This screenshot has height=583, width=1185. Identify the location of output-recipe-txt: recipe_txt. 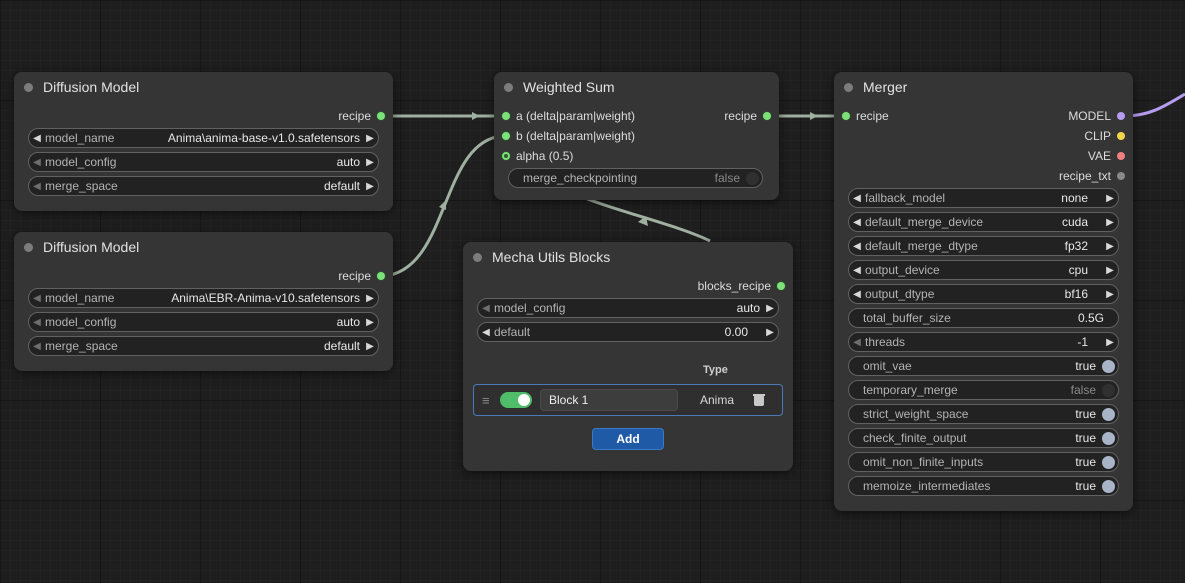
(1092, 176).